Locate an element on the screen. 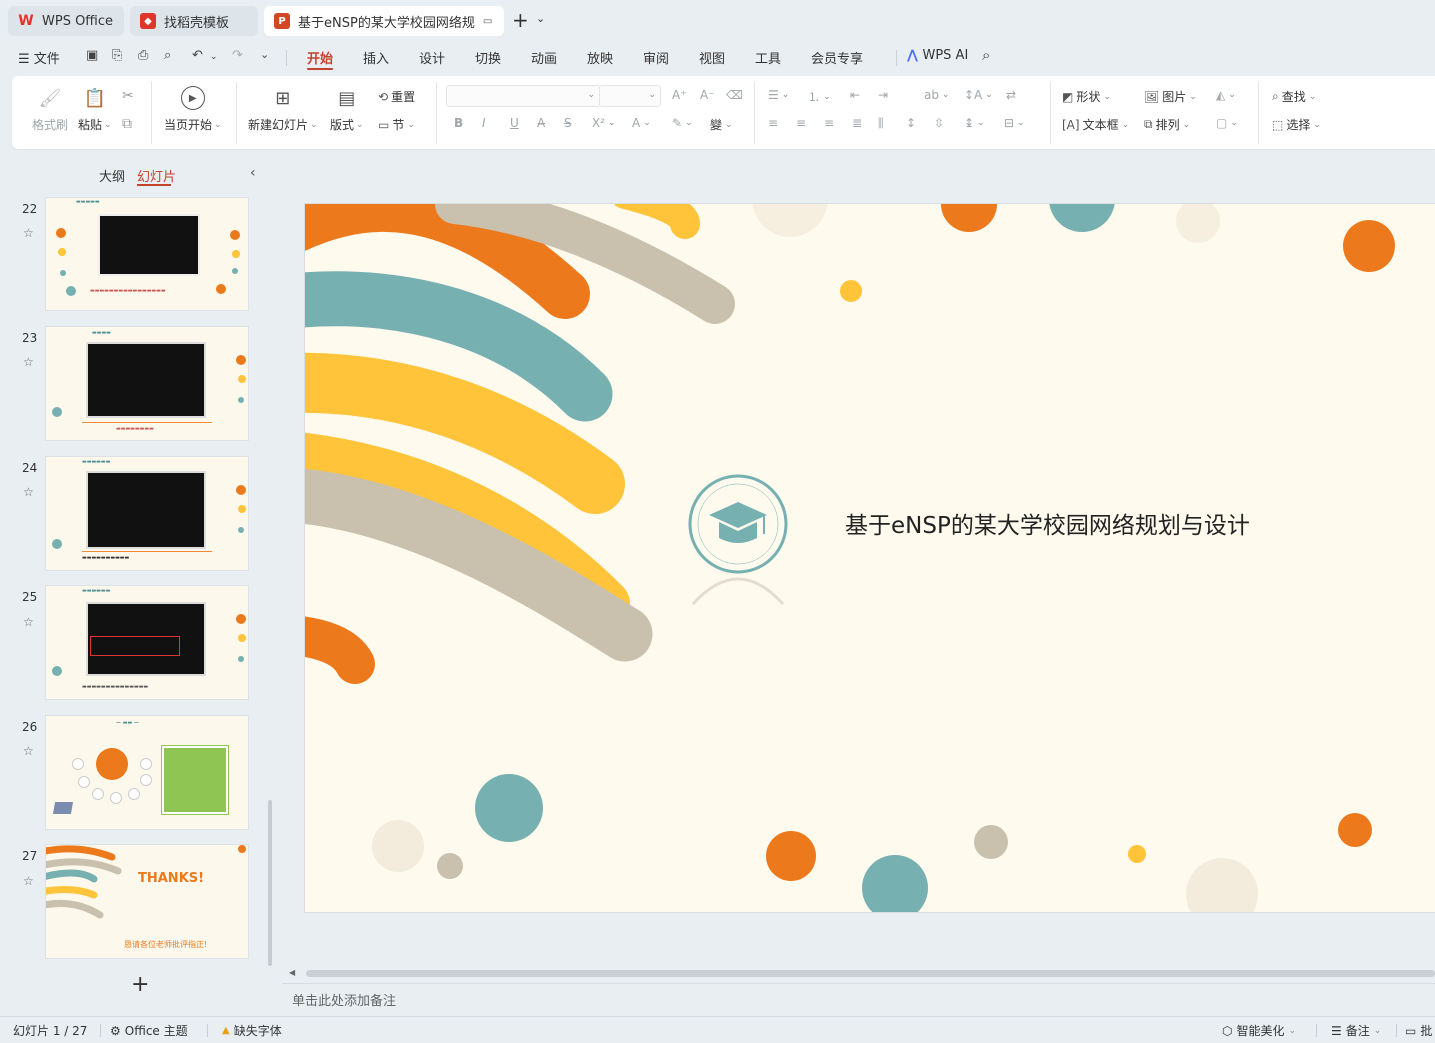 The image size is (1435, 1043). distribute-icon: ⫼ is located at coordinates (881, 123).